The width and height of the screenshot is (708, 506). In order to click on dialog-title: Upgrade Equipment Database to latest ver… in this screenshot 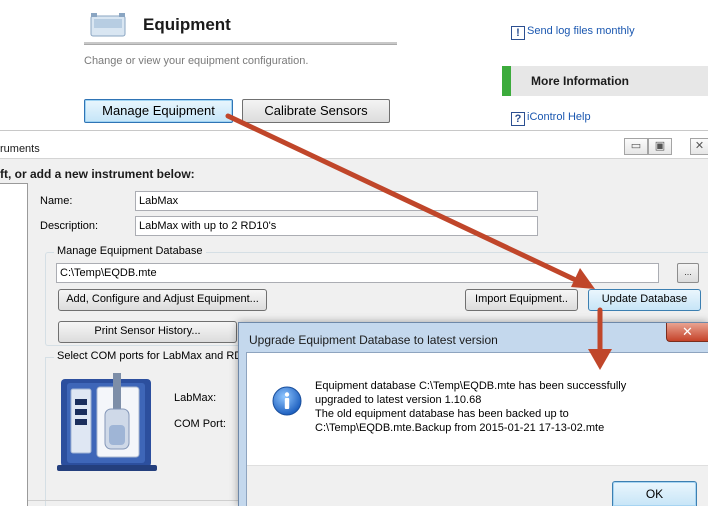, I will do `click(373, 340)`.